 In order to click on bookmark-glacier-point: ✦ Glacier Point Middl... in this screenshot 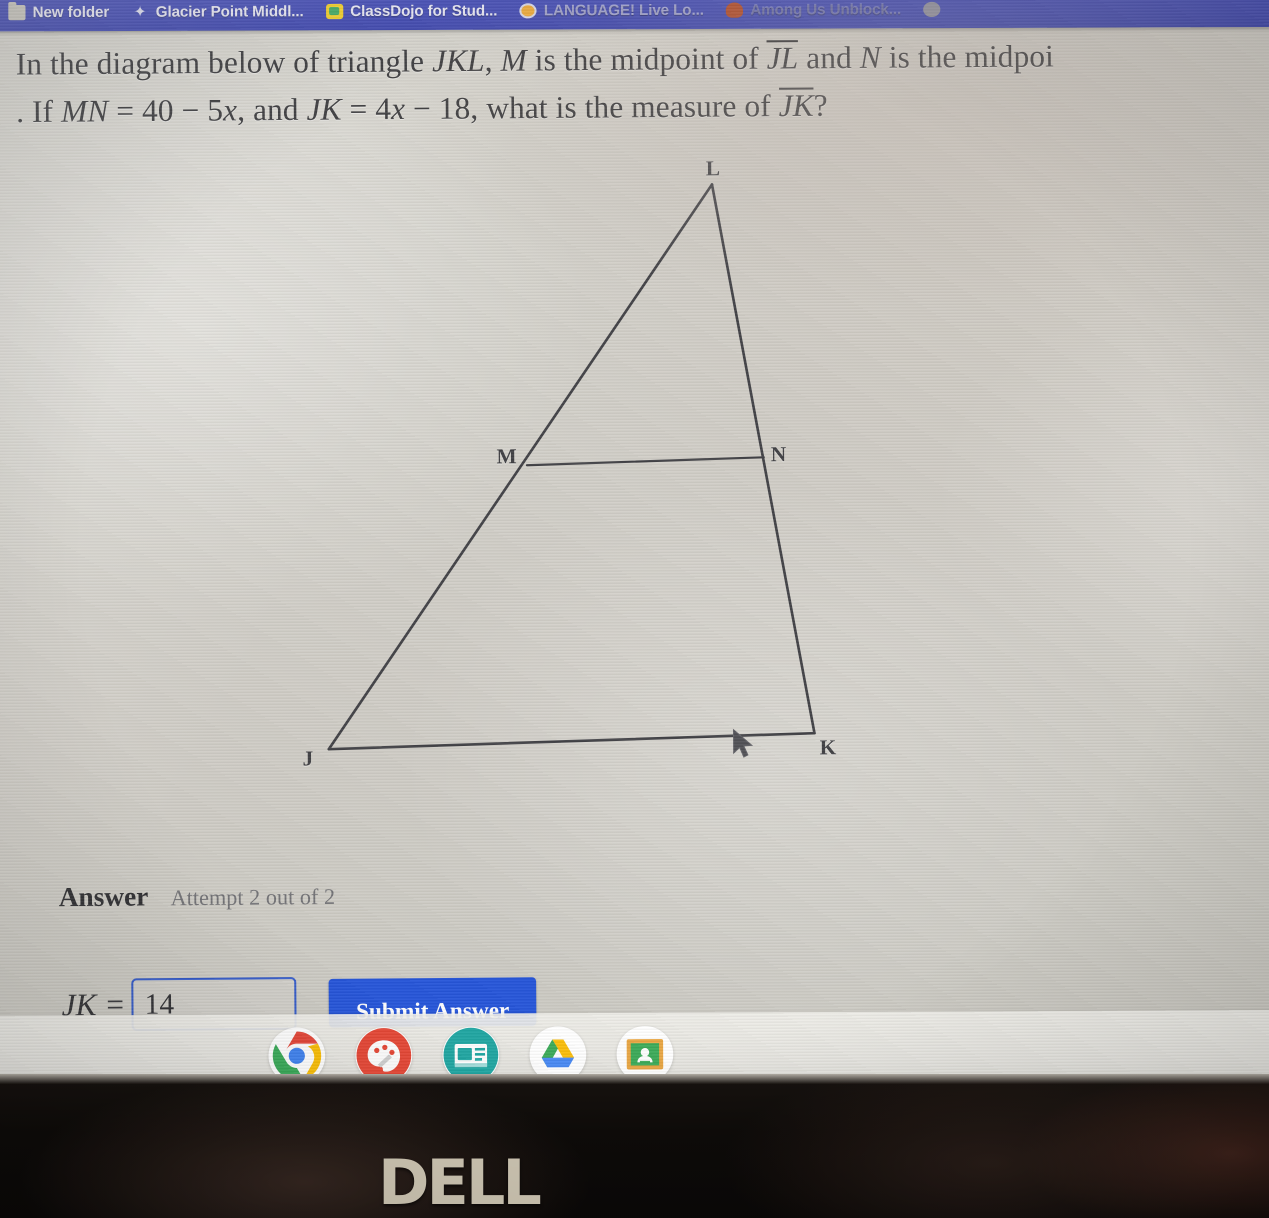, I will do `click(217, 11)`.